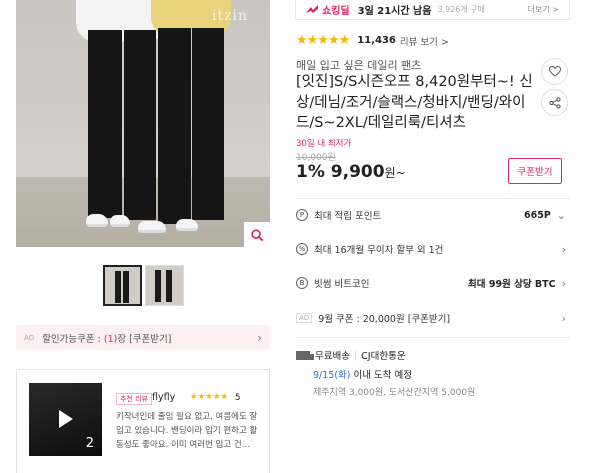  I want to click on chevron-down-icon: ⌄, so click(561, 215).